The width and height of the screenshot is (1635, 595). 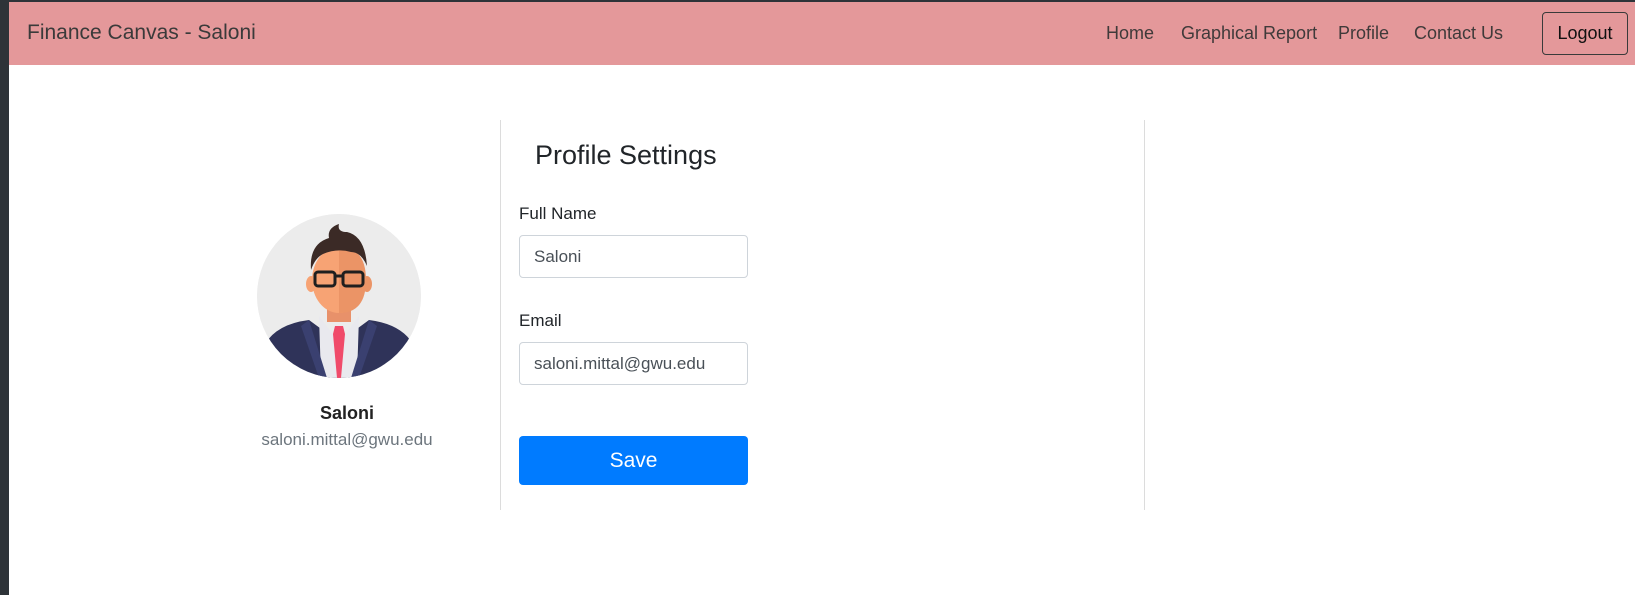 I want to click on save-button: Save, so click(x=633, y=460).